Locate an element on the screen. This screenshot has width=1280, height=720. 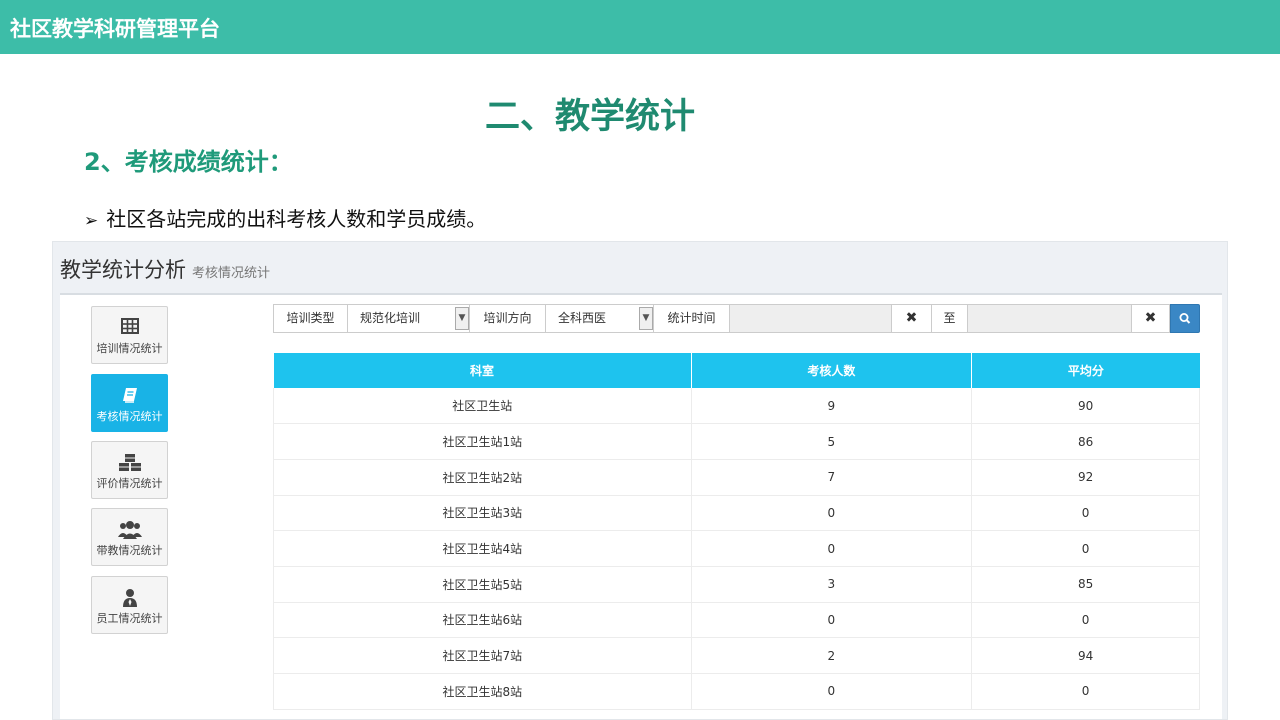
table-row: 社区卫生站 9 90 is located at coordinates (736, 406).